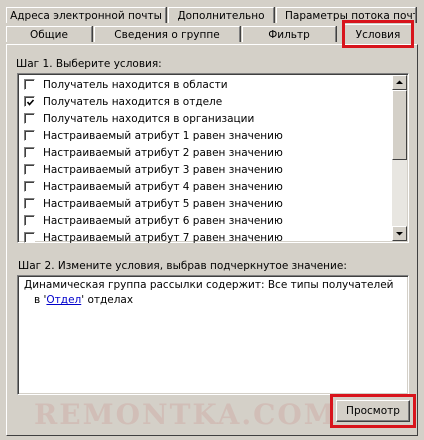  I want to click on tab-group-info: Сведения о группе, so click(167, 34).